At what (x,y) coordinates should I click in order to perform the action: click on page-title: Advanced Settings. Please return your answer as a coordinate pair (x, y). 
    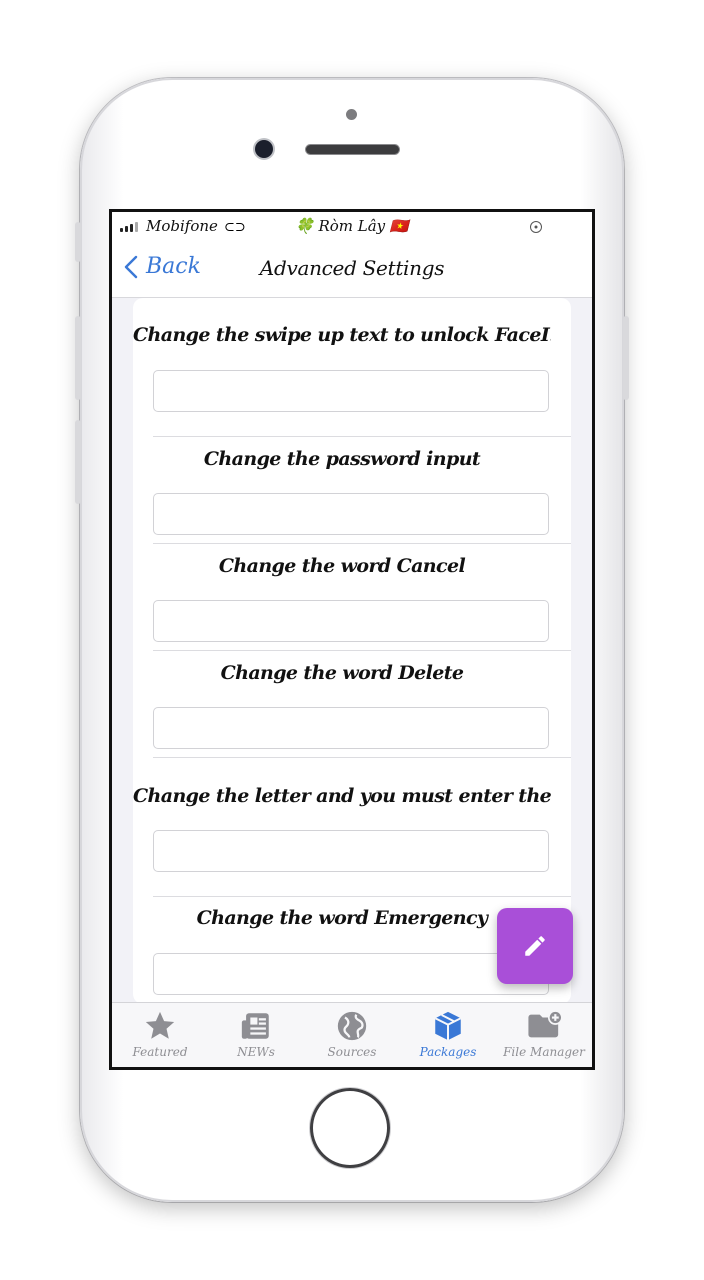
    Looking at the image, I should click on (352, 268).